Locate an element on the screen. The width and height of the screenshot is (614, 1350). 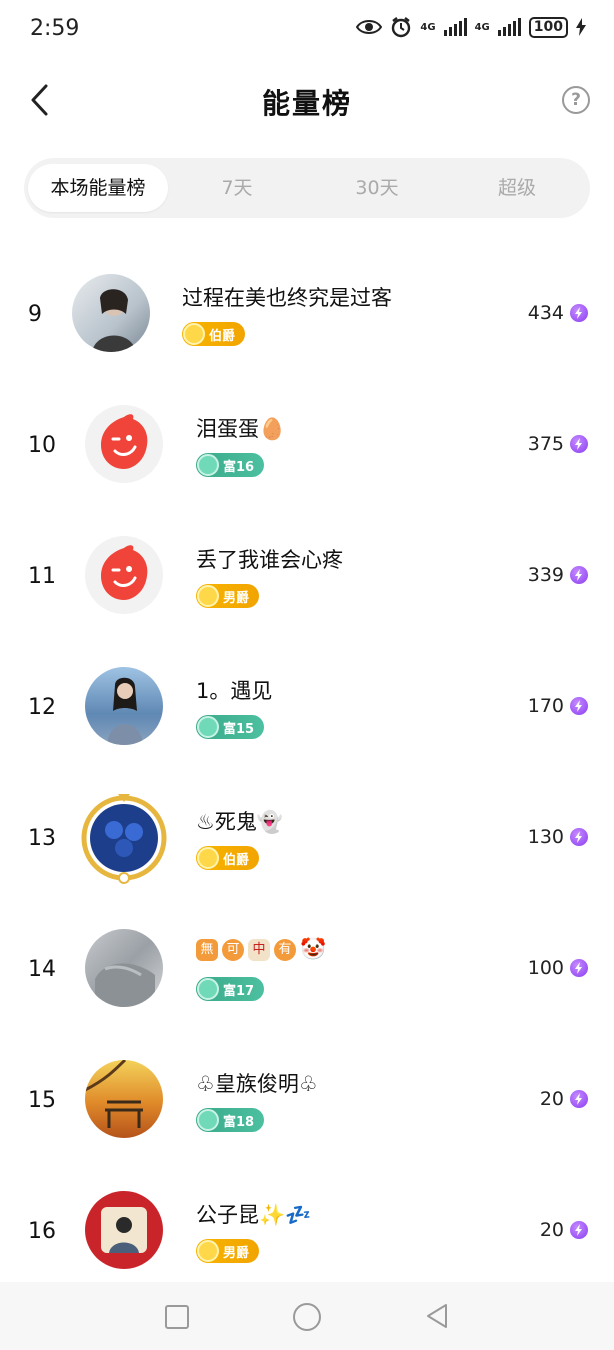
system-nav-bar is located at coordinates (307, 1316).